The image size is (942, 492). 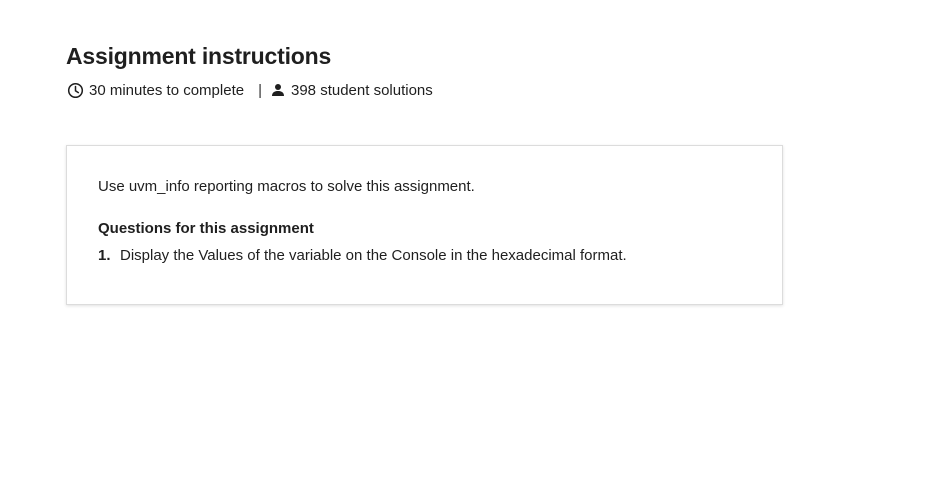 I want to click on page-title: Assignment instructions, so click(x=199, y=56).